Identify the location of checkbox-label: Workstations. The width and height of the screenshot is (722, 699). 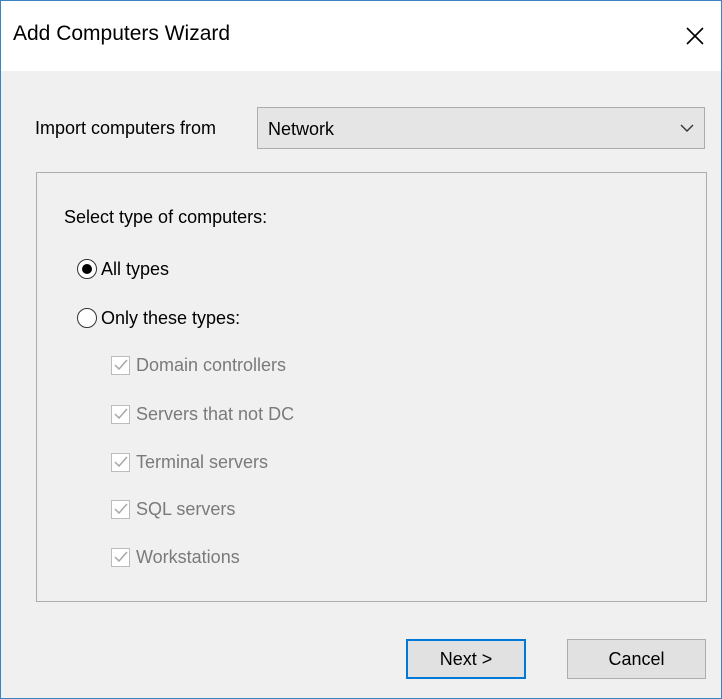
(188, 556).